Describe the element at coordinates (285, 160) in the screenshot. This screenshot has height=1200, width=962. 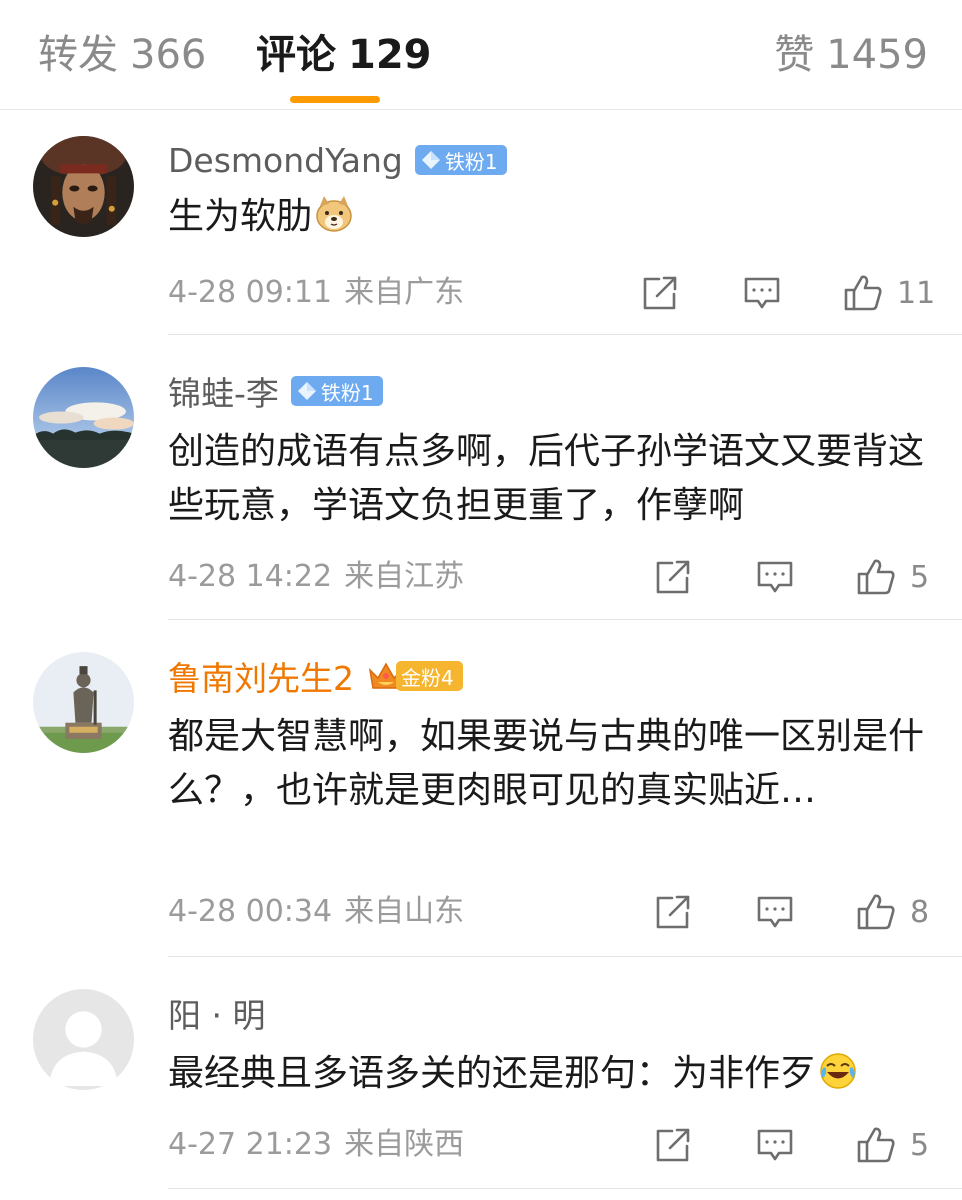
I see `username: DesmondYang` at that location.